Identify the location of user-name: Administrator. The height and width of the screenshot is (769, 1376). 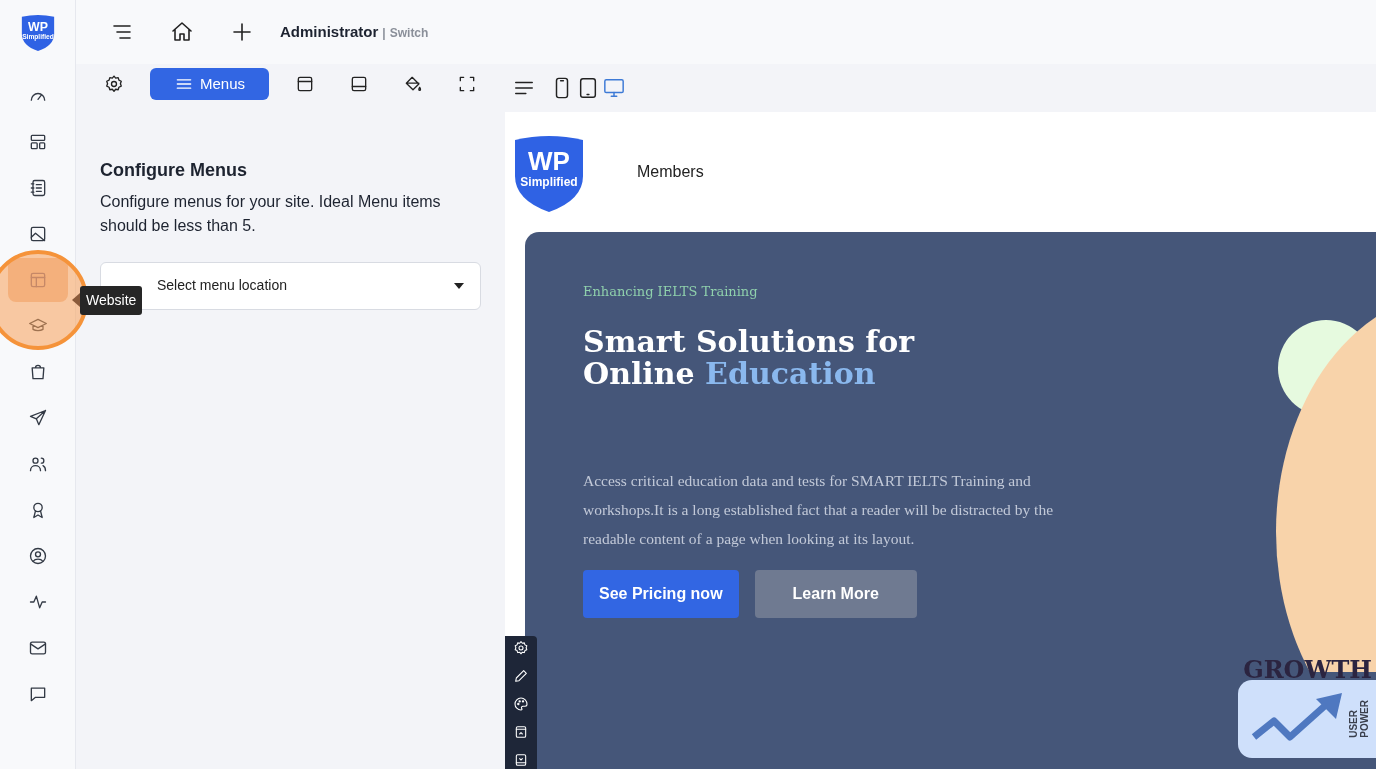
(329, 31).